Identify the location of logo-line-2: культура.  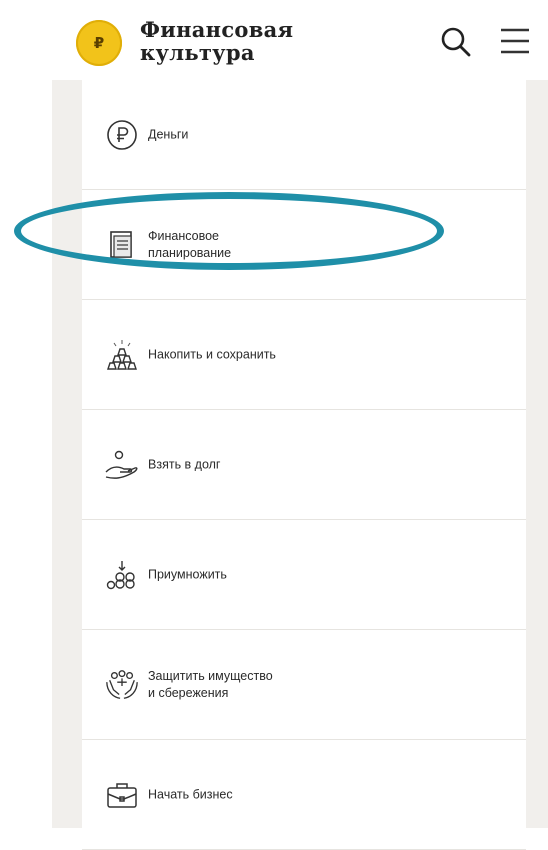
(197, 52).